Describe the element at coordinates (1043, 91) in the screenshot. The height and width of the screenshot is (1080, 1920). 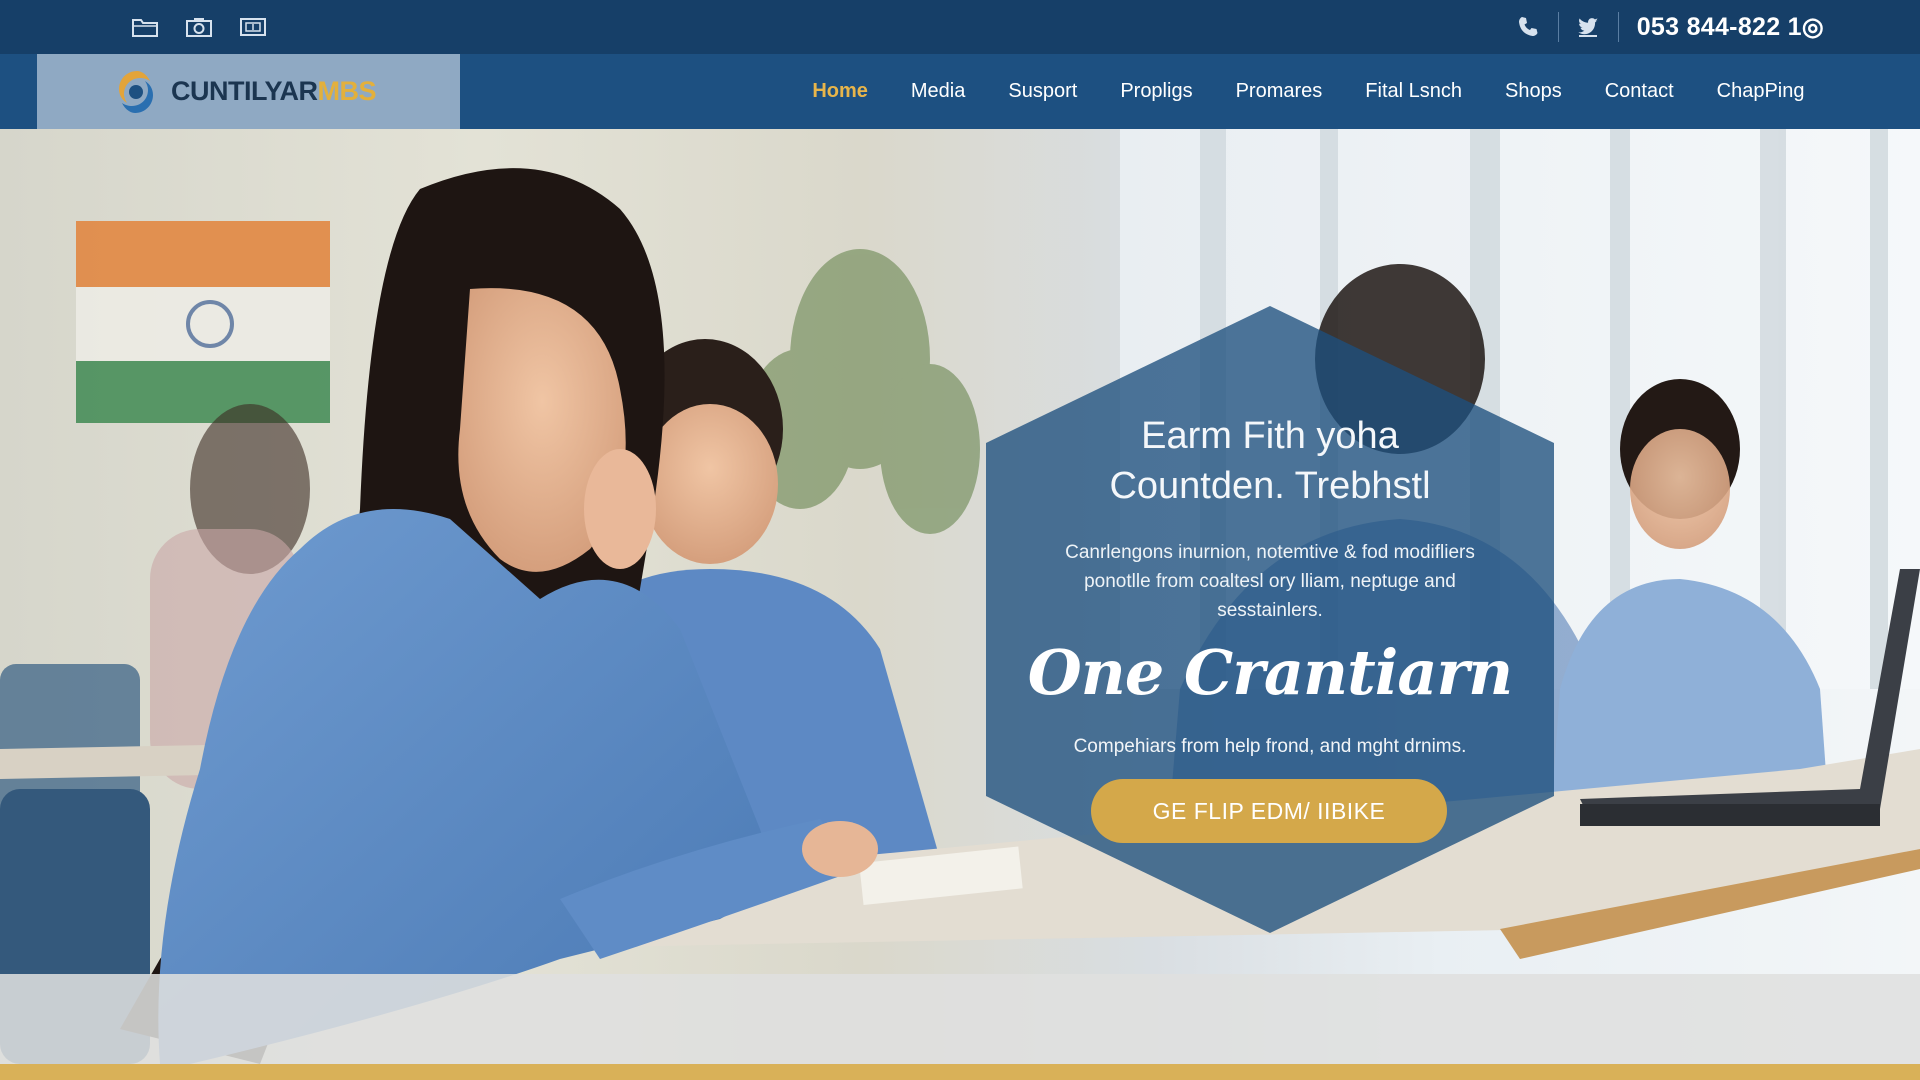
I see `nav-item-support: Susport` at that location.